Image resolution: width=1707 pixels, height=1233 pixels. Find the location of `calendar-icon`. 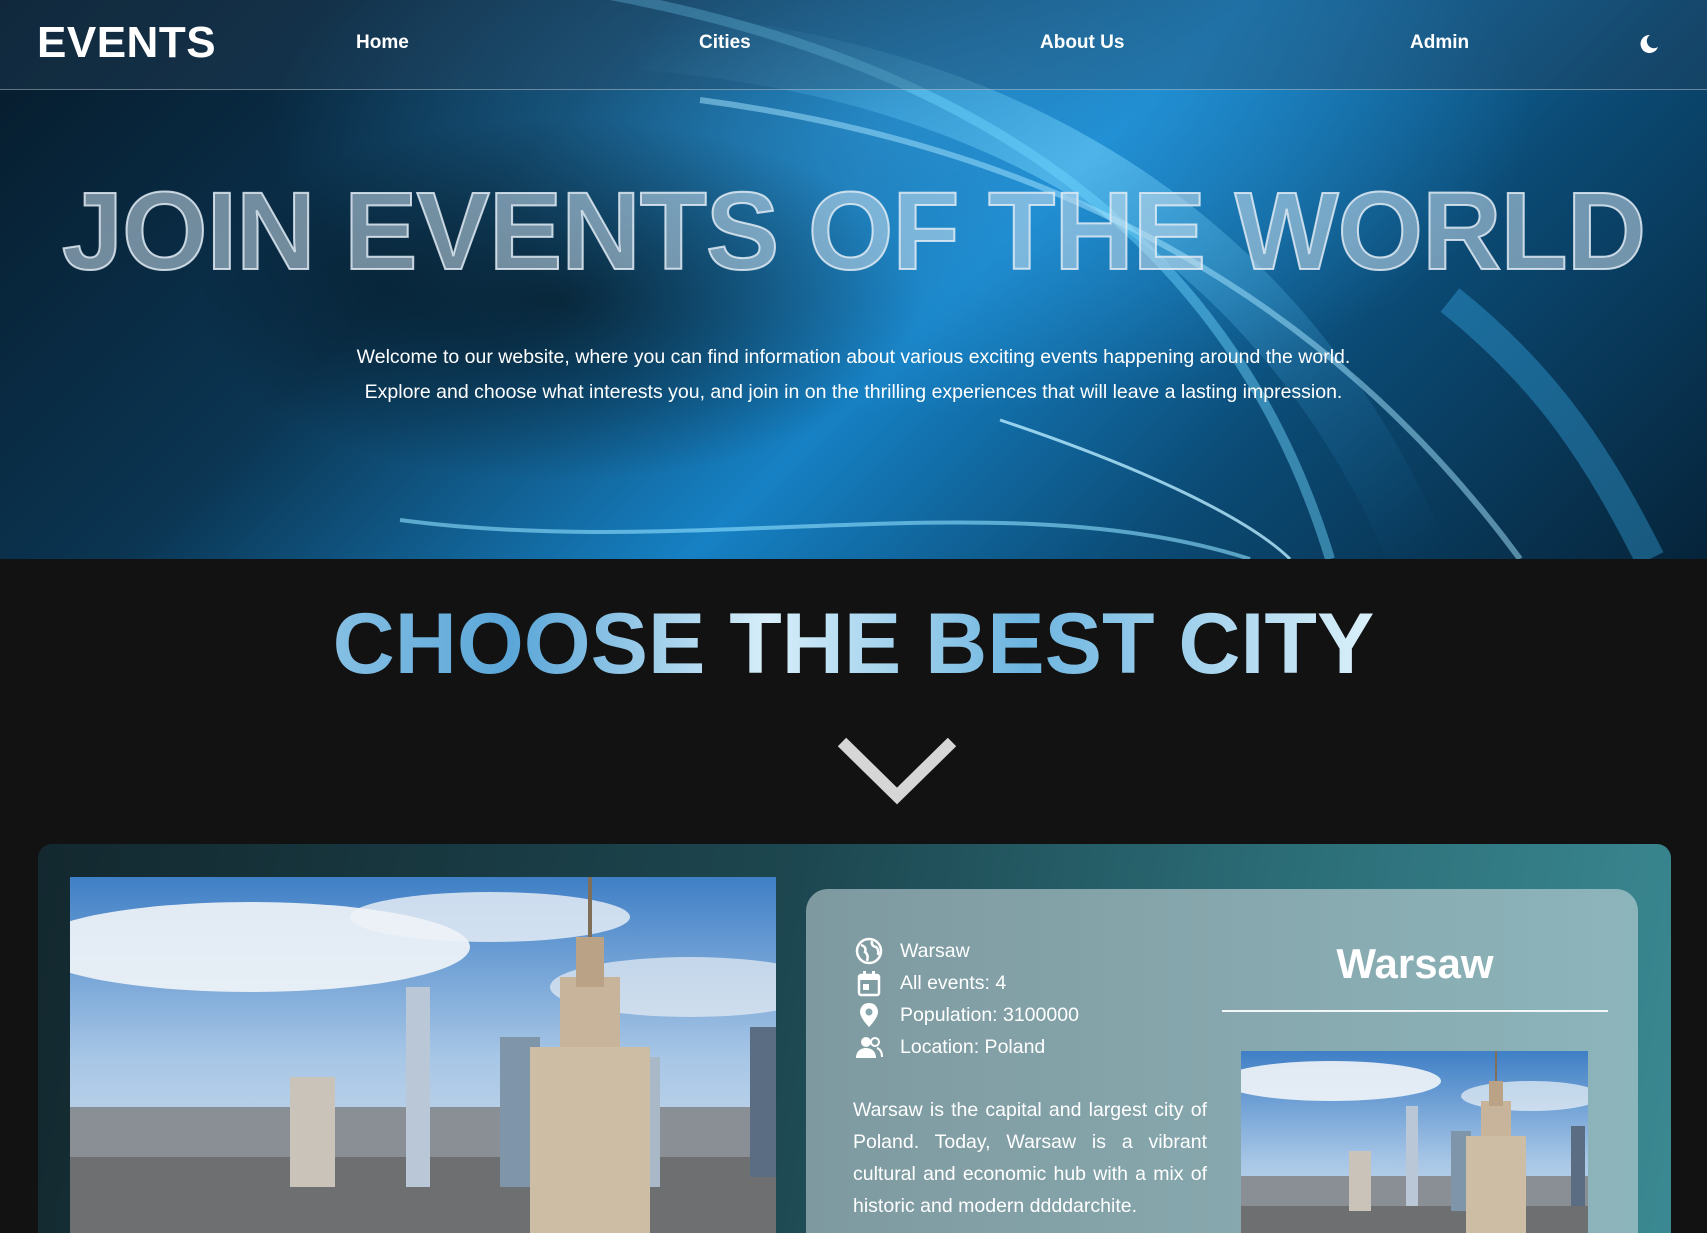

calendar-icon is located at coordinates (869, 984).